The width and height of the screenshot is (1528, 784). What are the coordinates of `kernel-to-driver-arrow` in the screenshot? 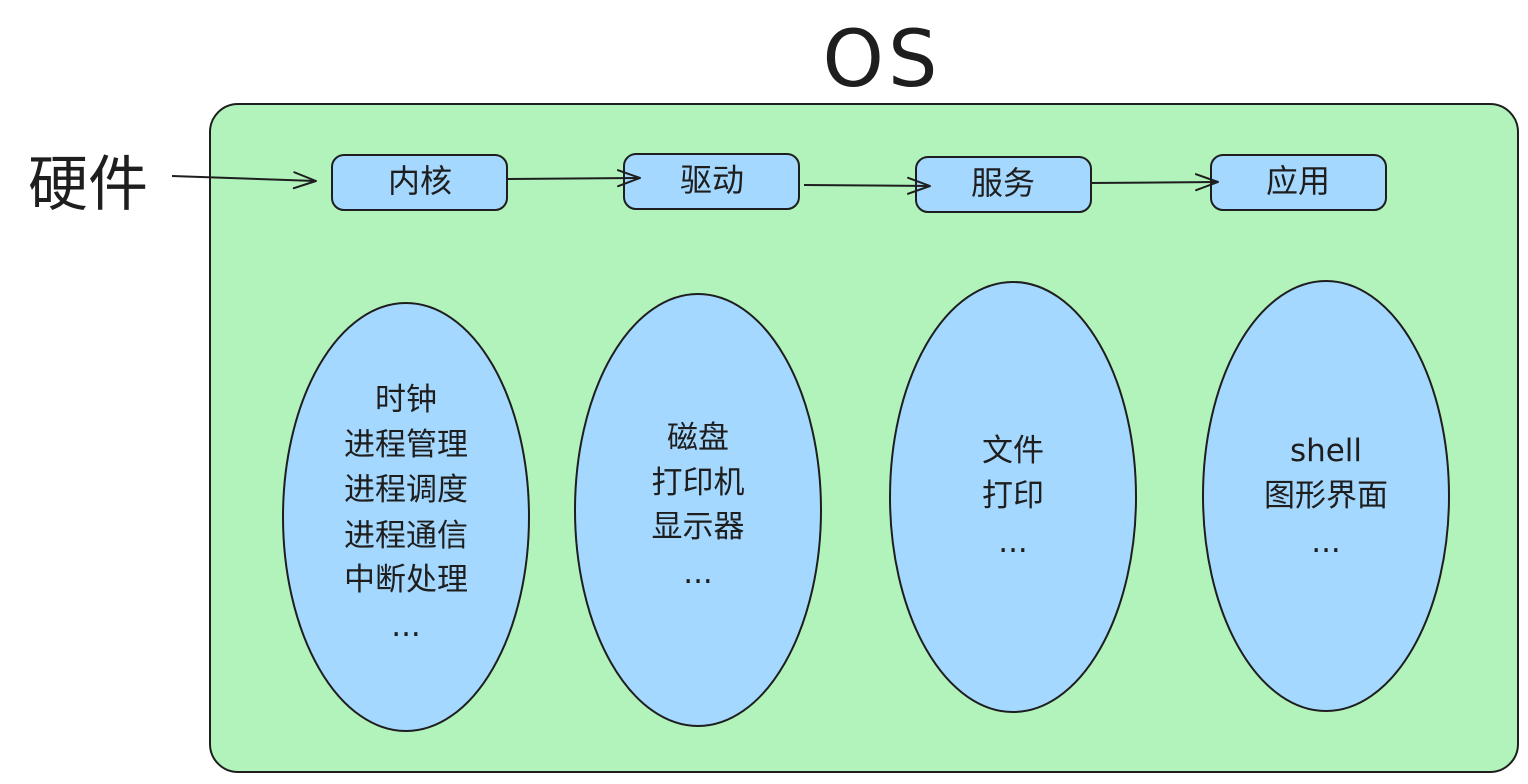 It's located at (574, 178).